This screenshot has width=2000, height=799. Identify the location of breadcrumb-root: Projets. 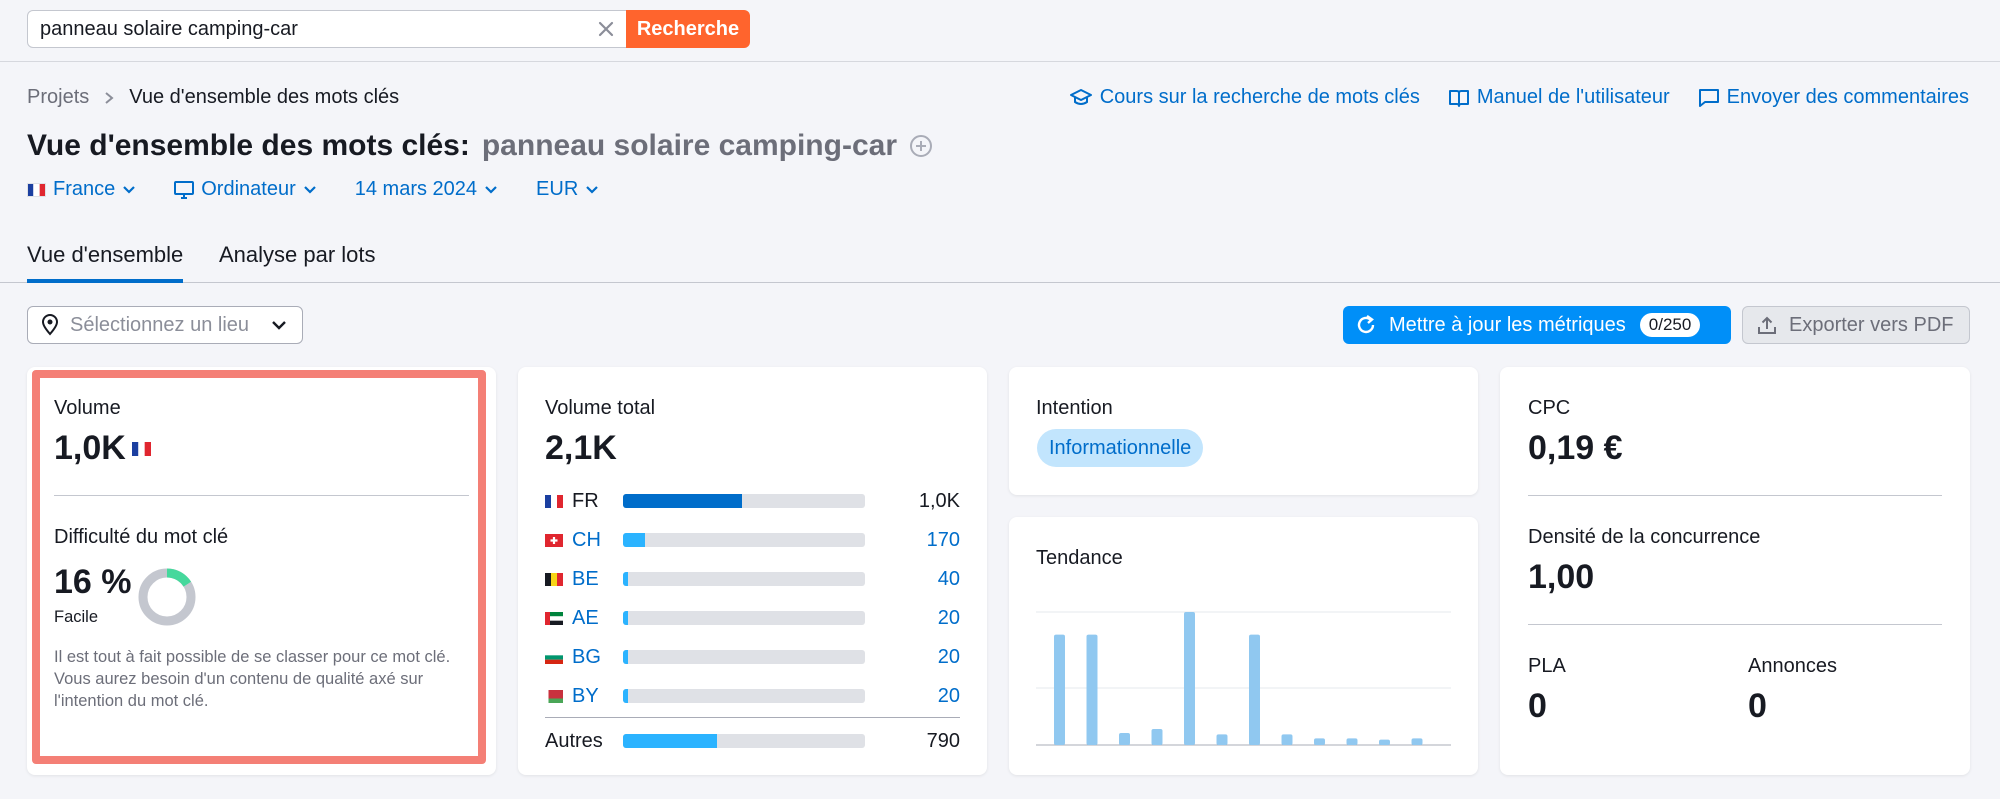
(58, 97).